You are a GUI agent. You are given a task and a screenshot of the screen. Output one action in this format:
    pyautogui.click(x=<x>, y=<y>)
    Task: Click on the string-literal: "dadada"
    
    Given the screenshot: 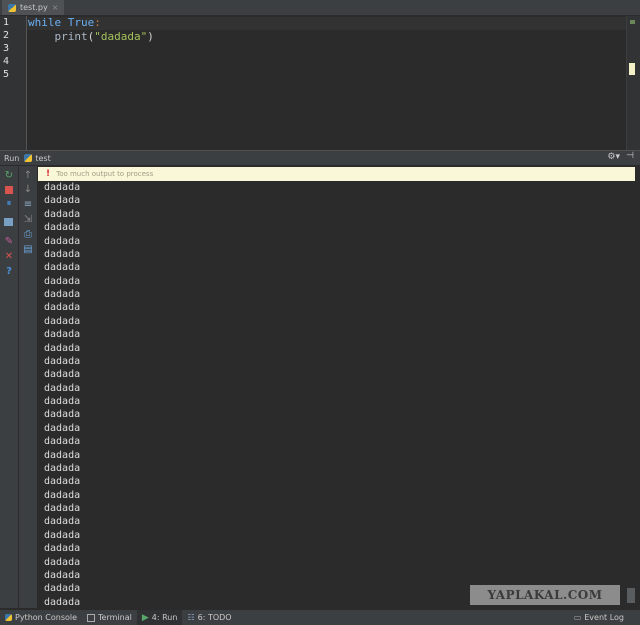 What is the action you would take?
    pyautogui.click(x=121, y=36)
    